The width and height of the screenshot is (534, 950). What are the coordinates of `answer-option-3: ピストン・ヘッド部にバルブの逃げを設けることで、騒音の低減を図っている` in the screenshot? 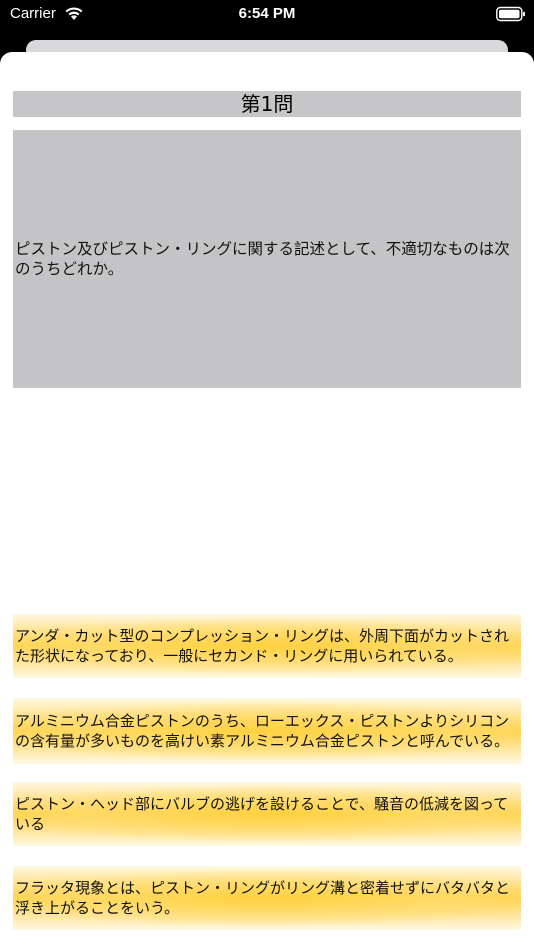 It's located at (267, 814).